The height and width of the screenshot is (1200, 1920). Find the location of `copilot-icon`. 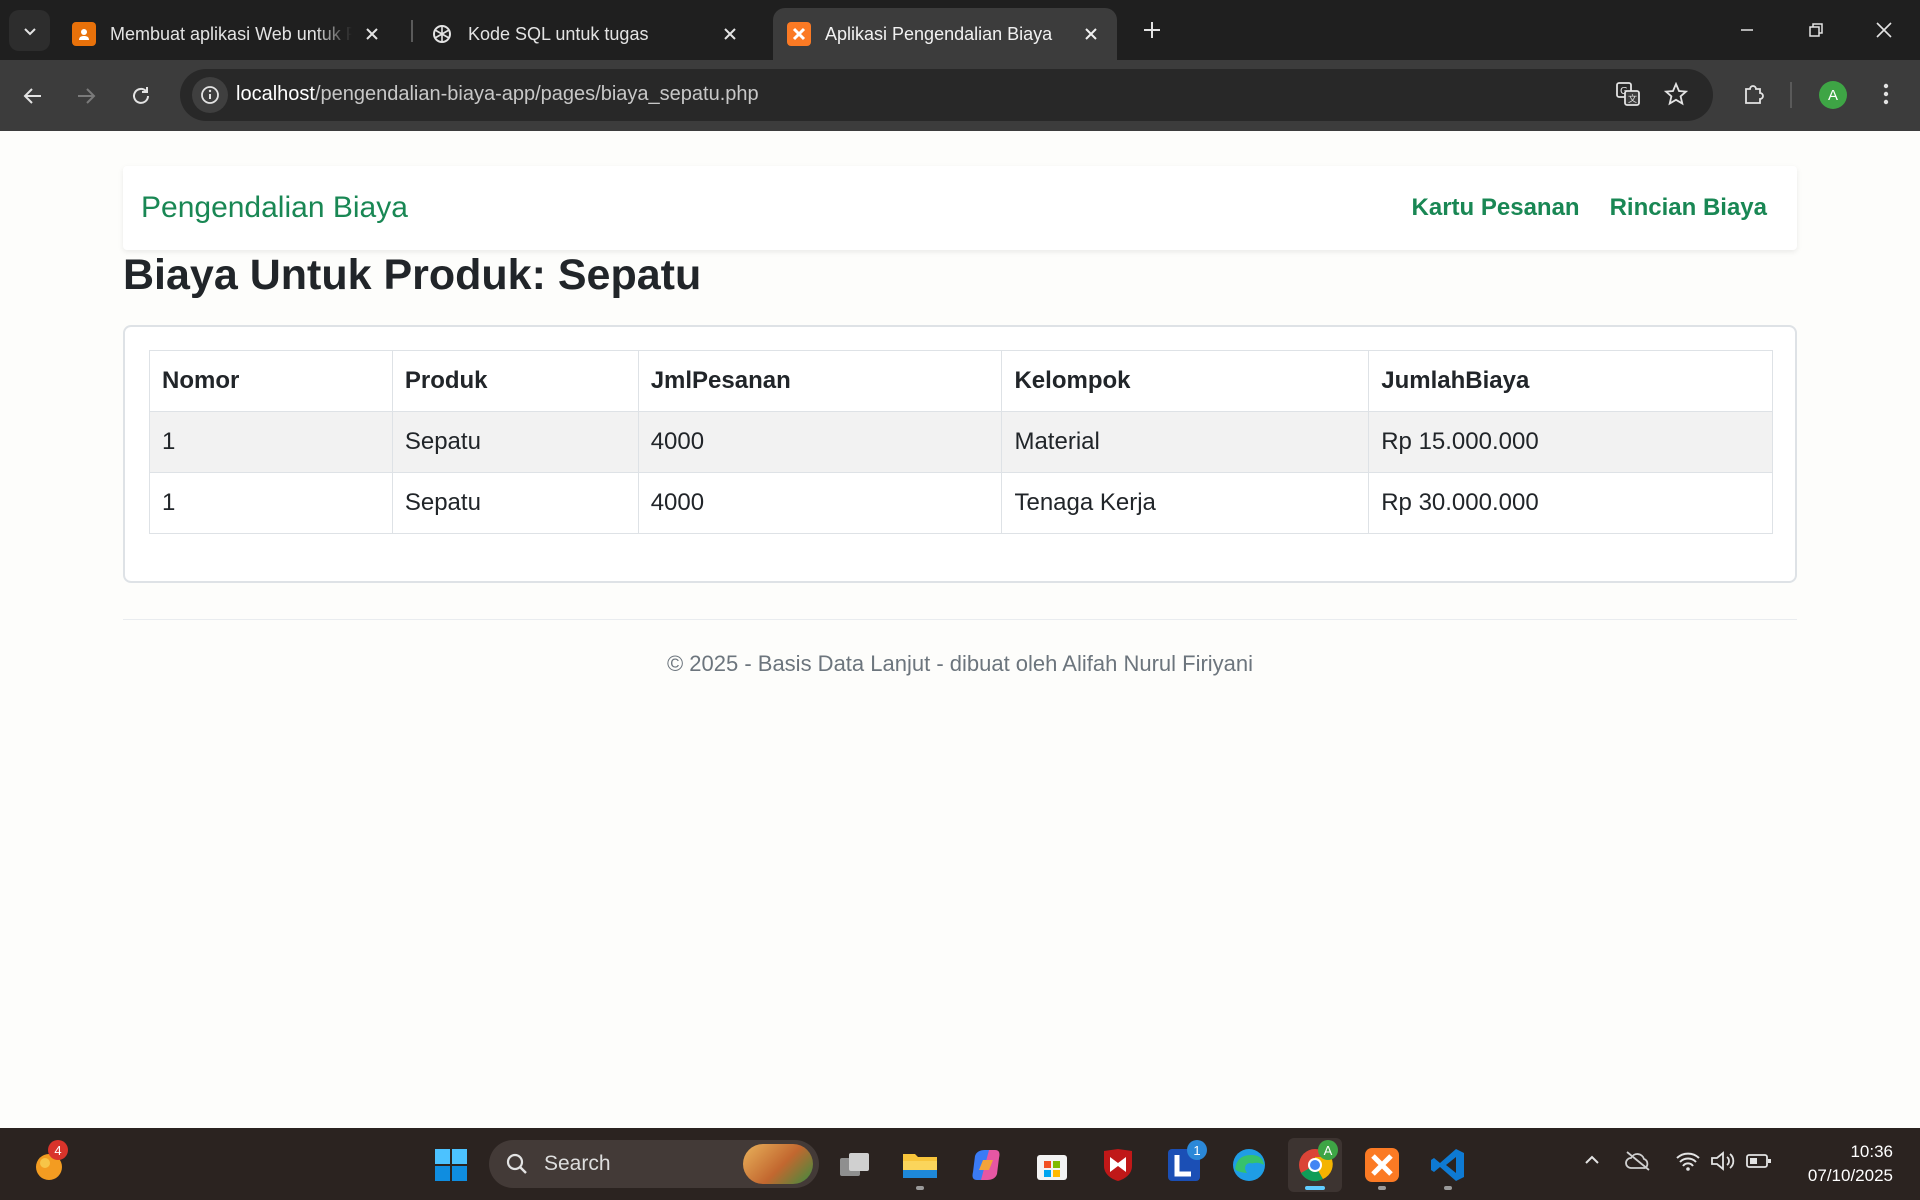

copilot-icon is located at coordinates (986, 1165).